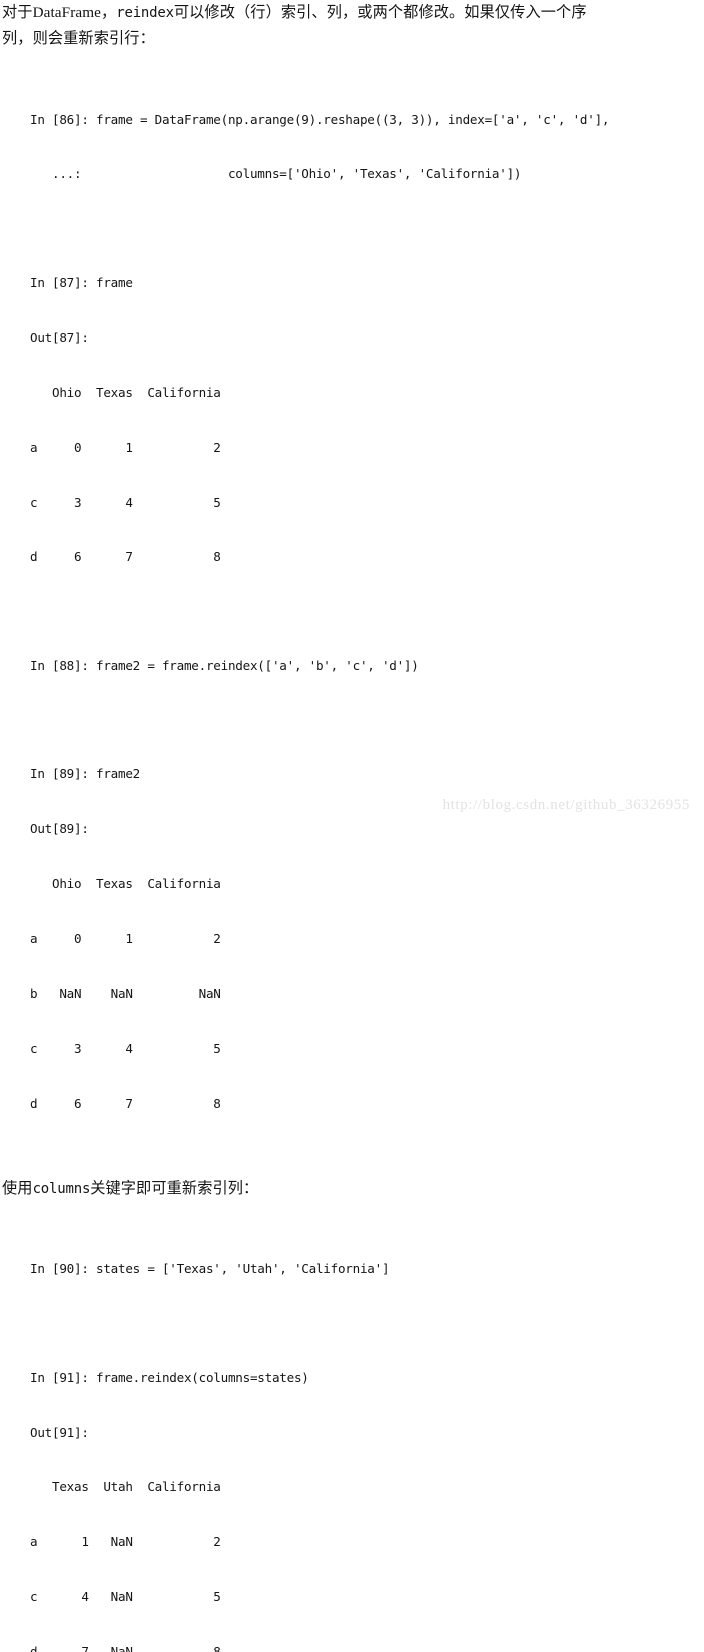 The height and width of the screenshot is (1652, 704). What do you see at coordinates (352, 1189) in the screenshot?
I see `paragraph-columns: 使用columns关键字即可重新索引列：` at bounding box center [352, 1189].